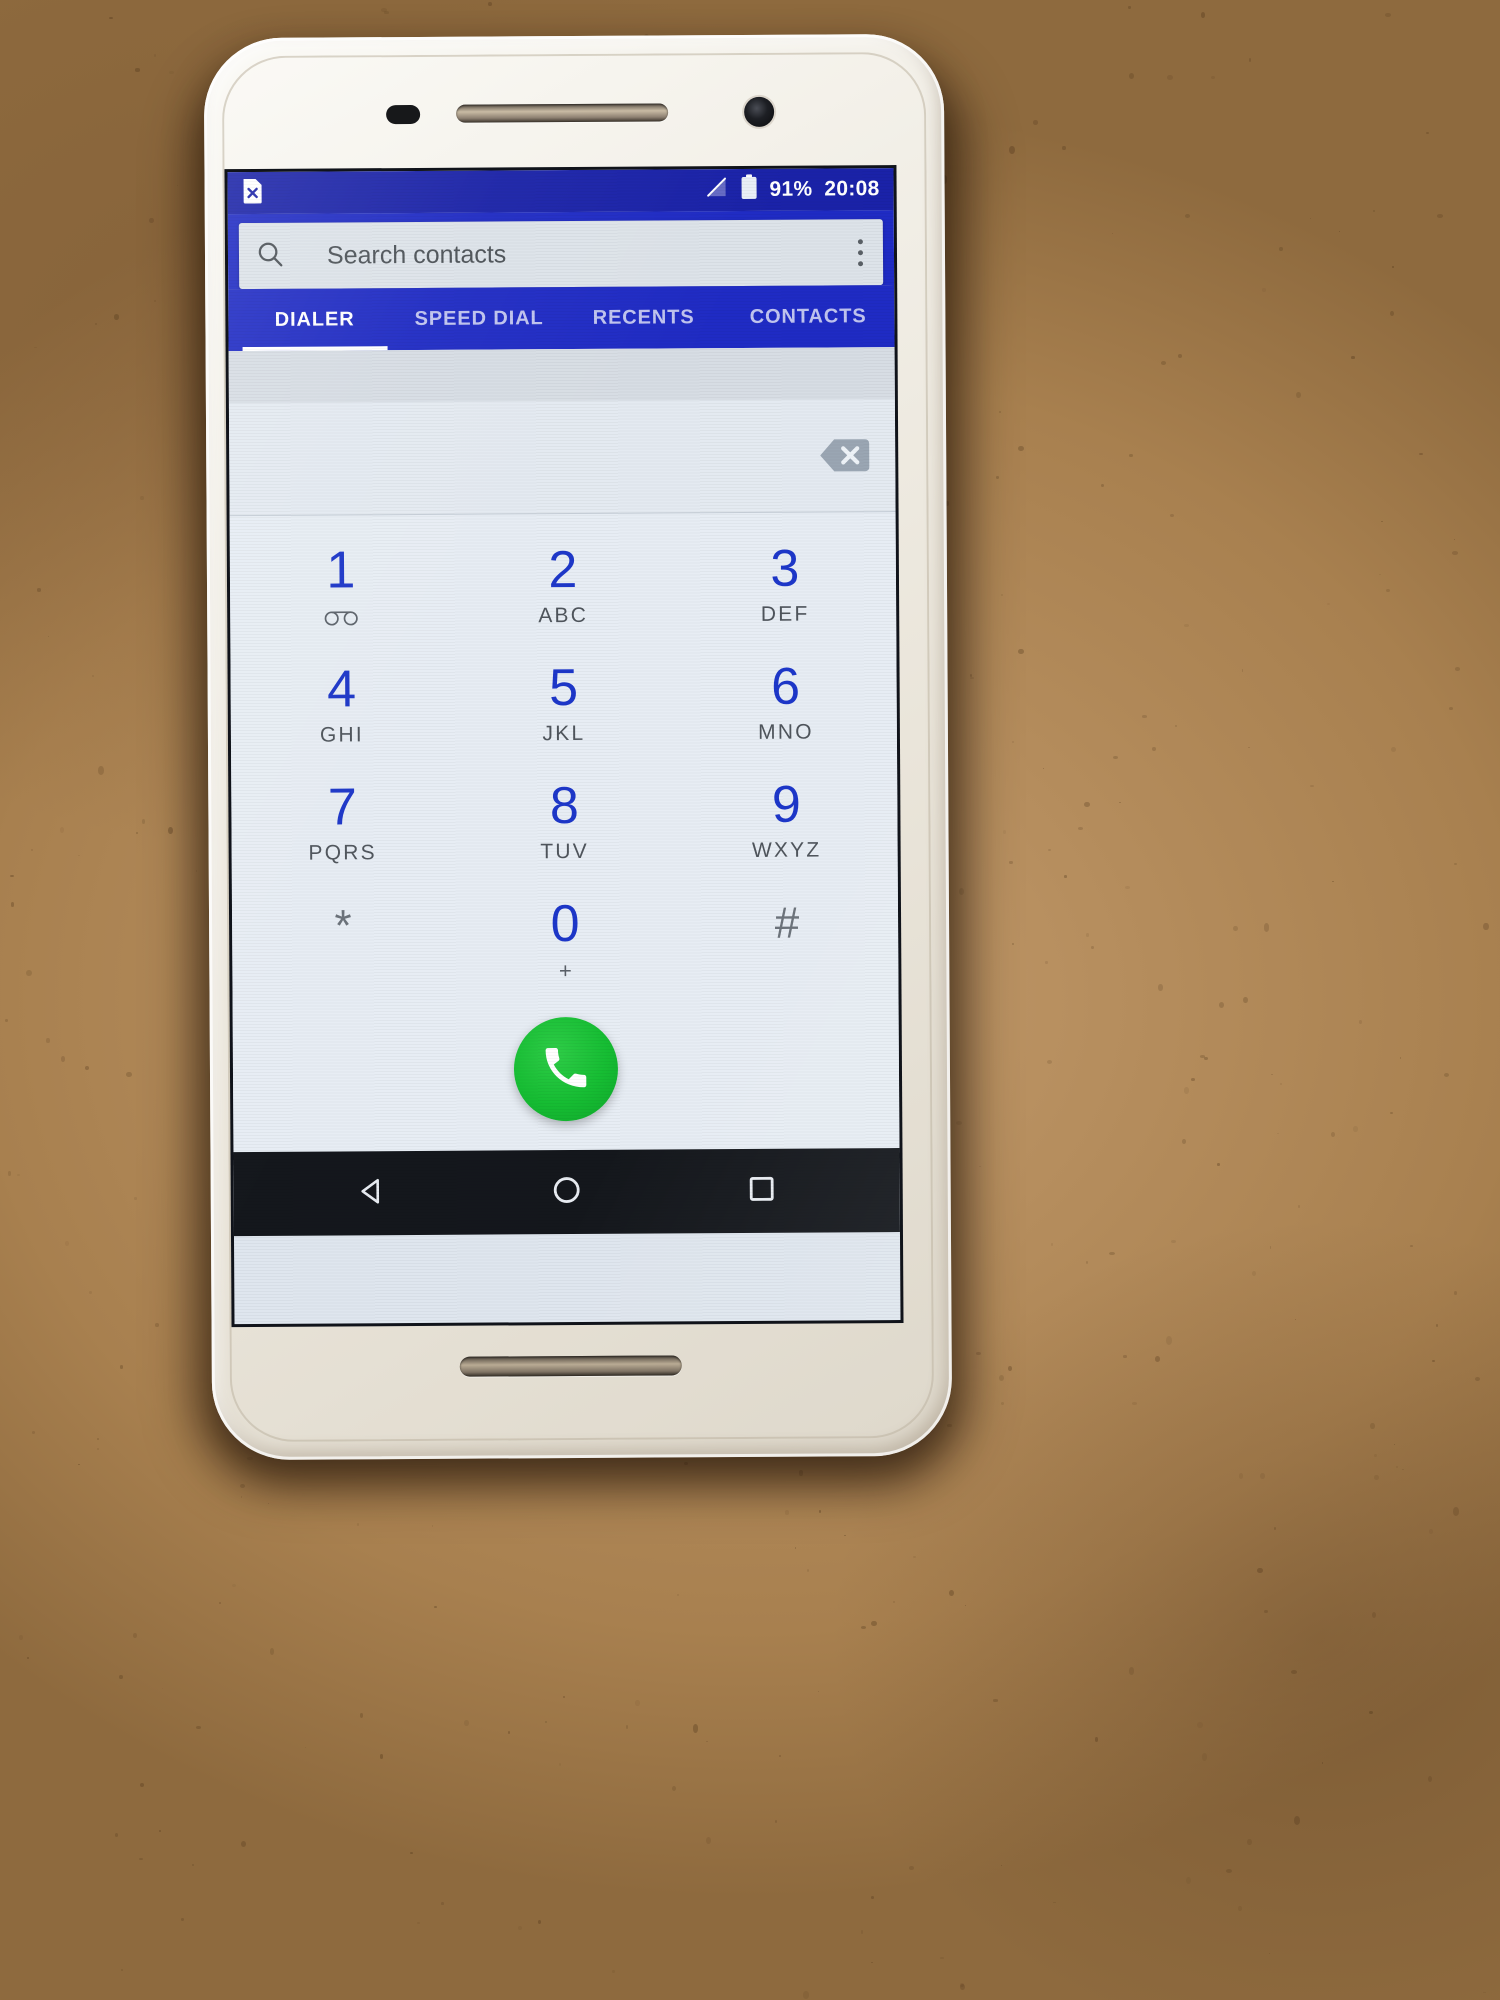  I want to click on status-bar-left-icons, so click(253, 192).